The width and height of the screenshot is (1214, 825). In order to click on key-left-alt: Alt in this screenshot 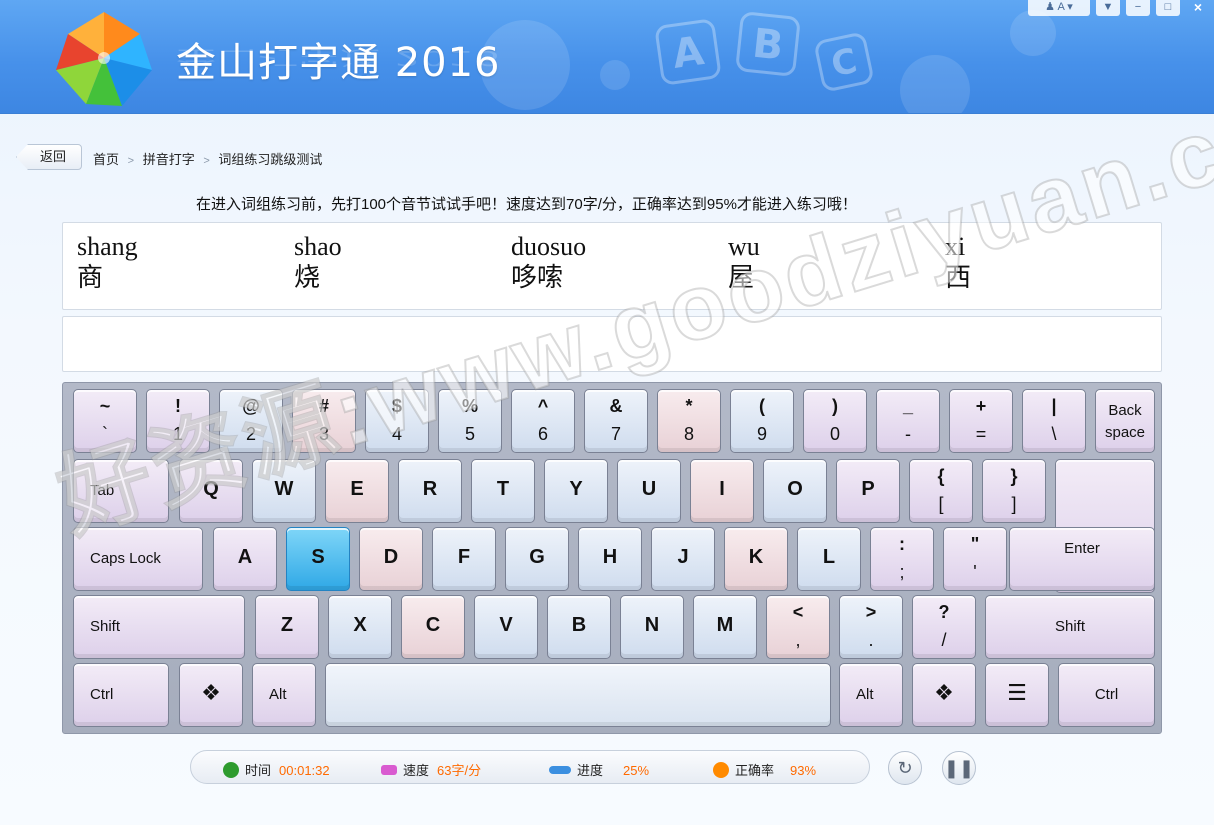, I will do `click(284, 695)`.